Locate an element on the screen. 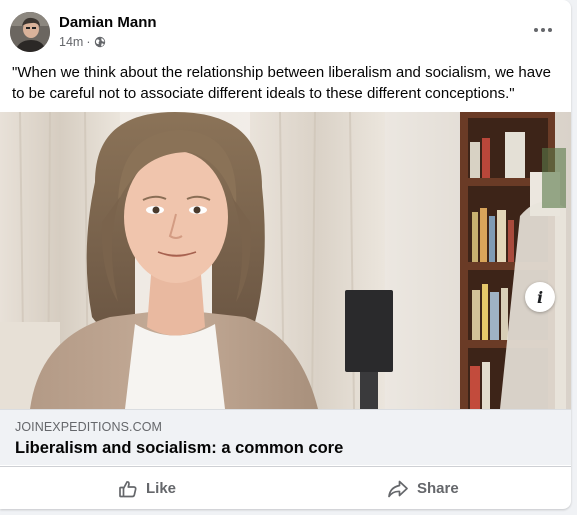 Image resolution: width=577 pixels, height=515 pixels. globe-icon is located at coordinates (100, 42).